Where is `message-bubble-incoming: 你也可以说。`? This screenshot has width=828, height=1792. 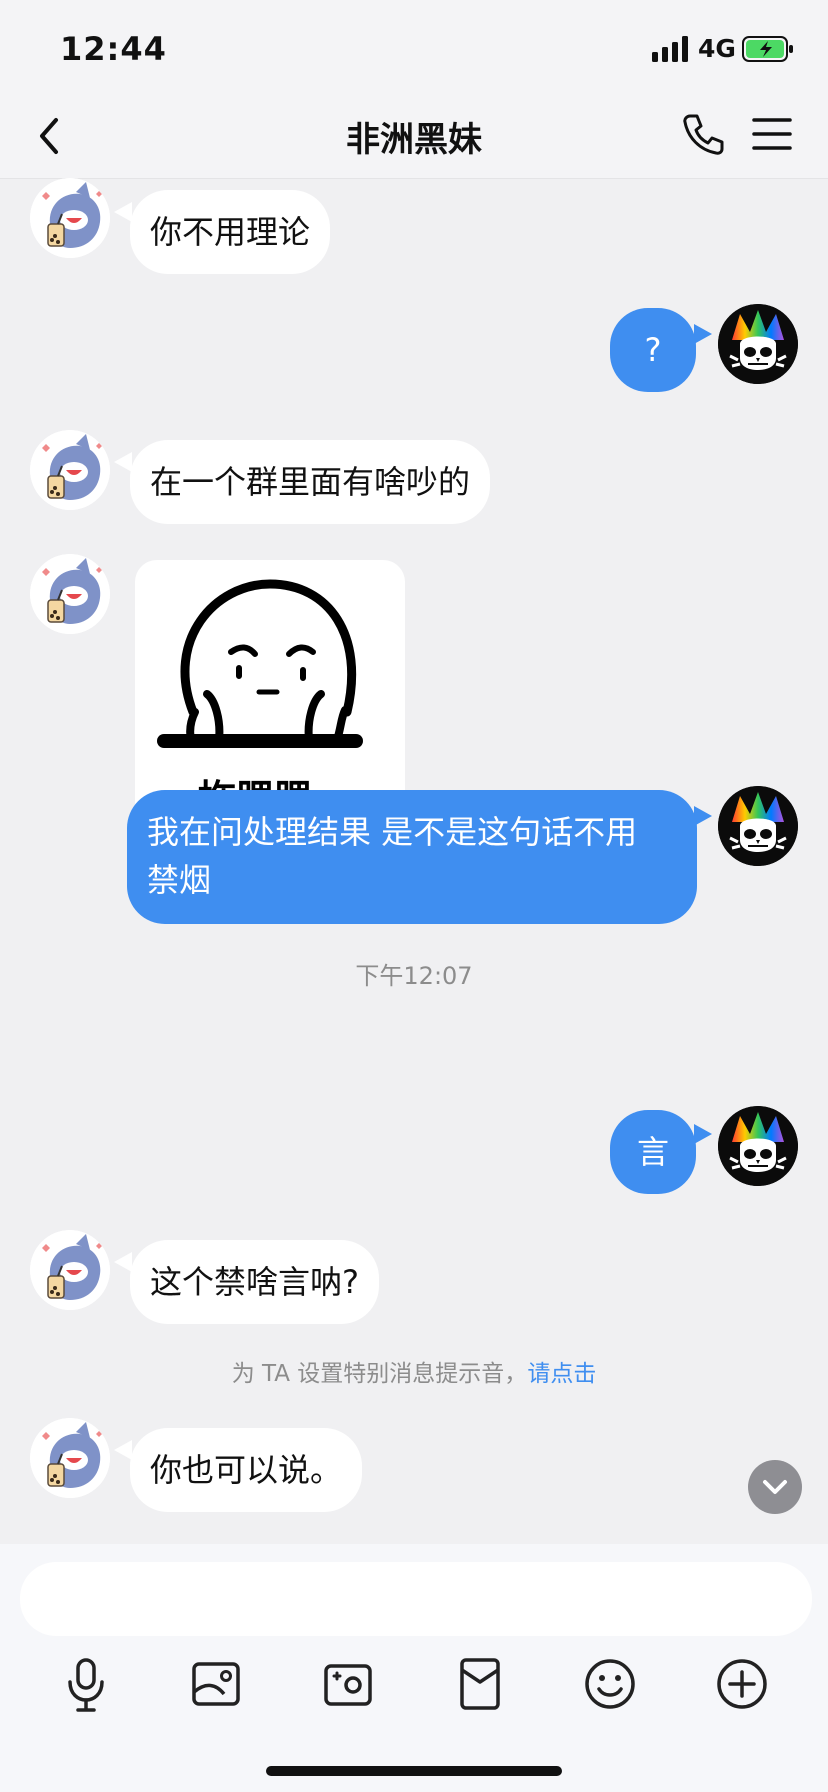 message-bubble-incoming: 你也可以说。 is located at coordinates (246, 1470).